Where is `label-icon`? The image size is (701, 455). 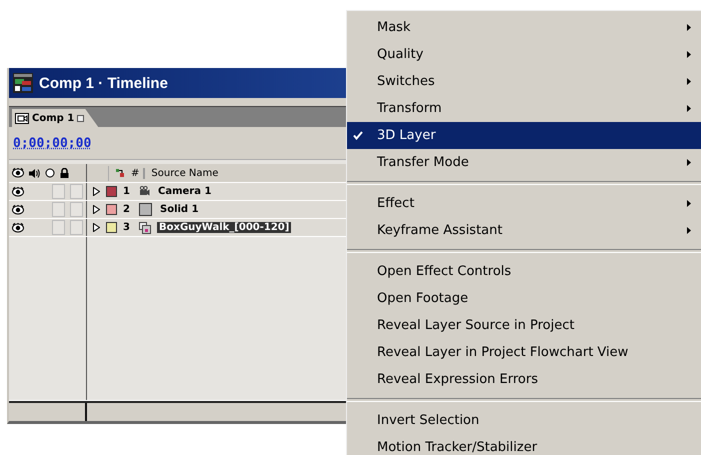
label-icon is located at coordinates (120, 173).